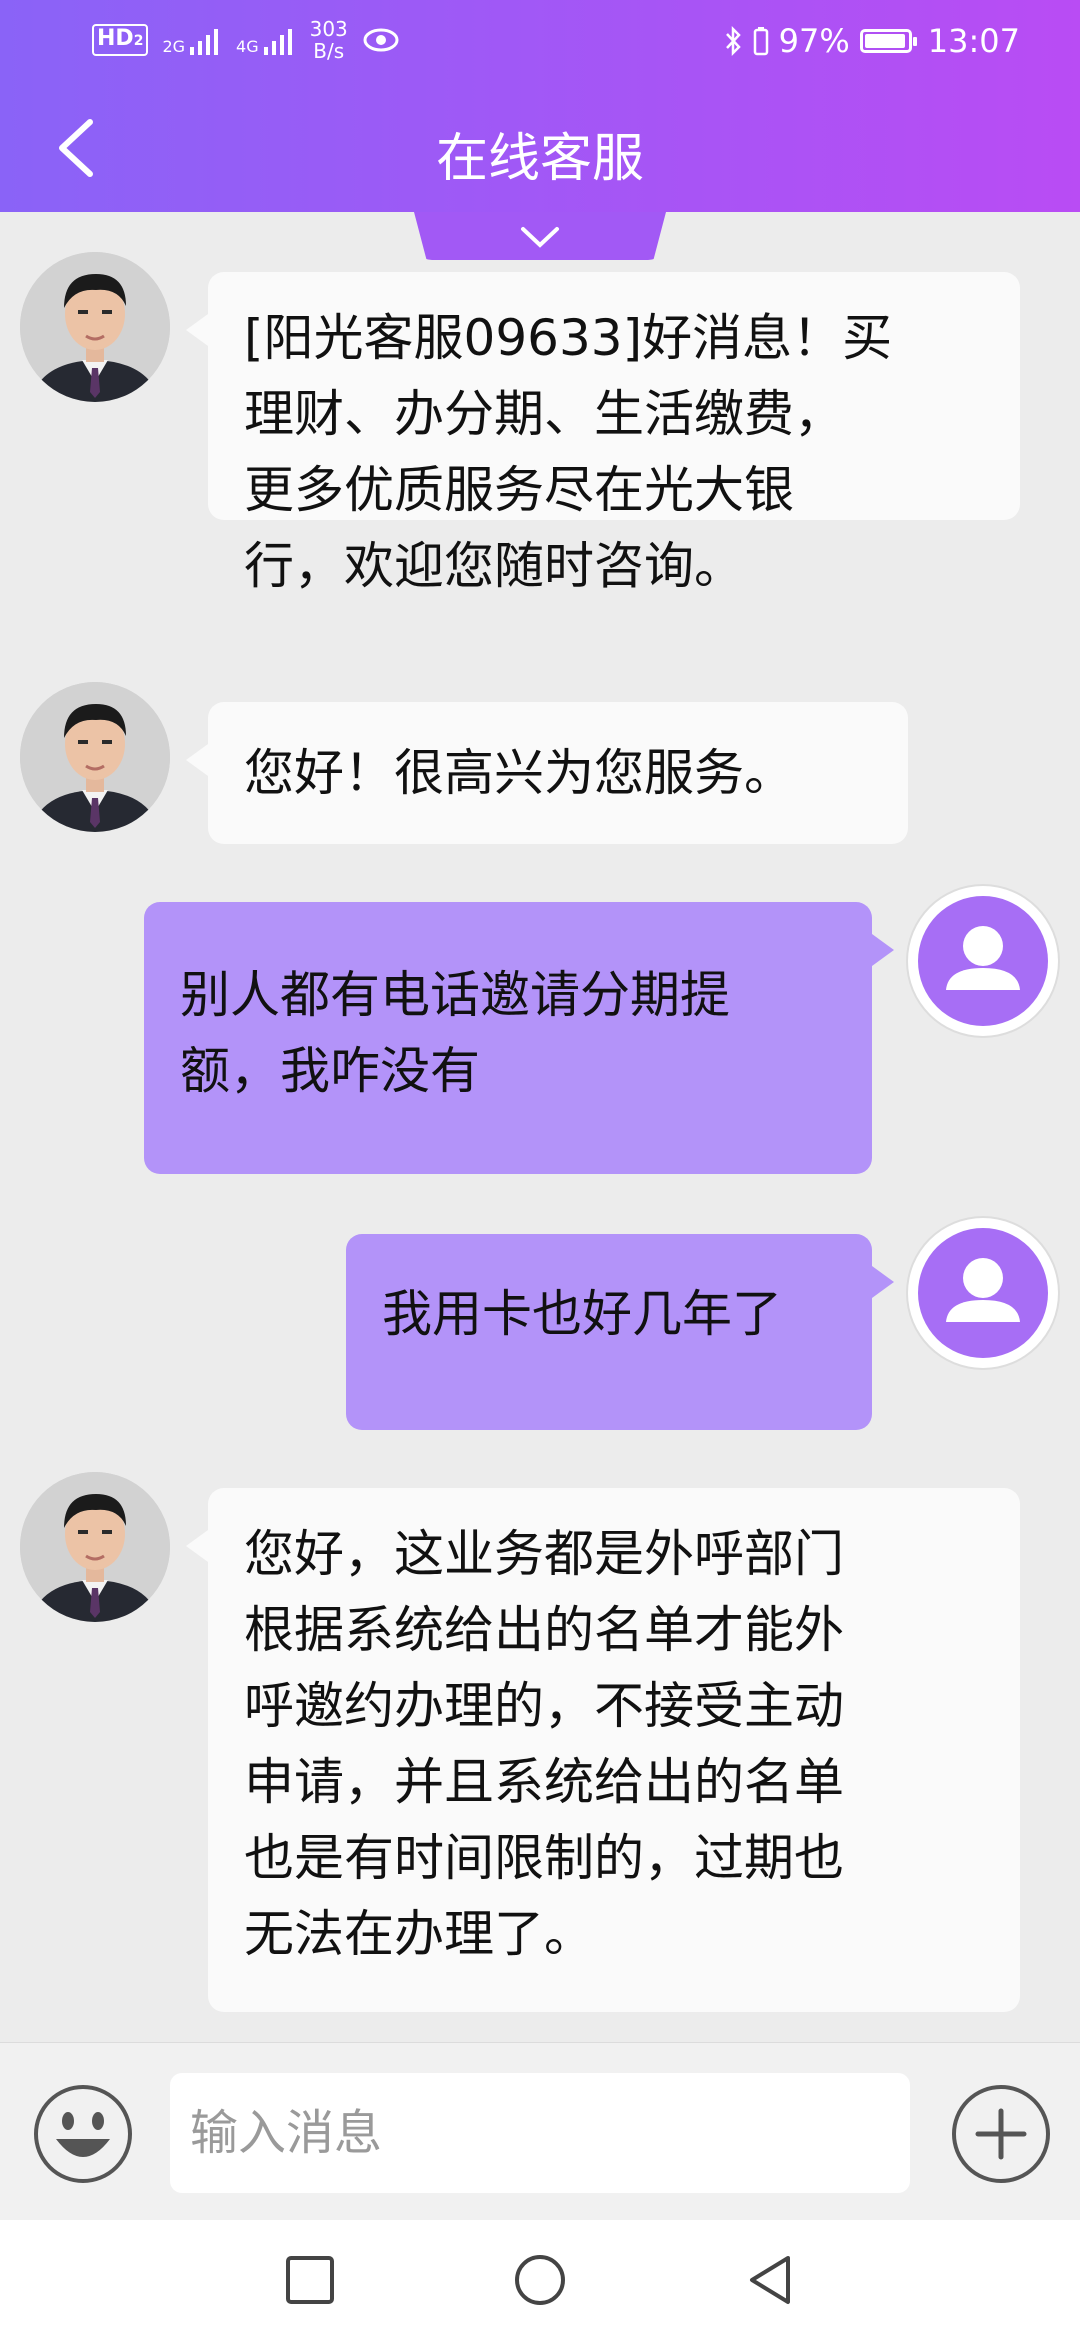 The height and width of the screenshot is (2340, 1080). What do you see at coordinates (733, 41) in the screenshot?
I see `bluetooth-icon` at bounding box center [733, 41].